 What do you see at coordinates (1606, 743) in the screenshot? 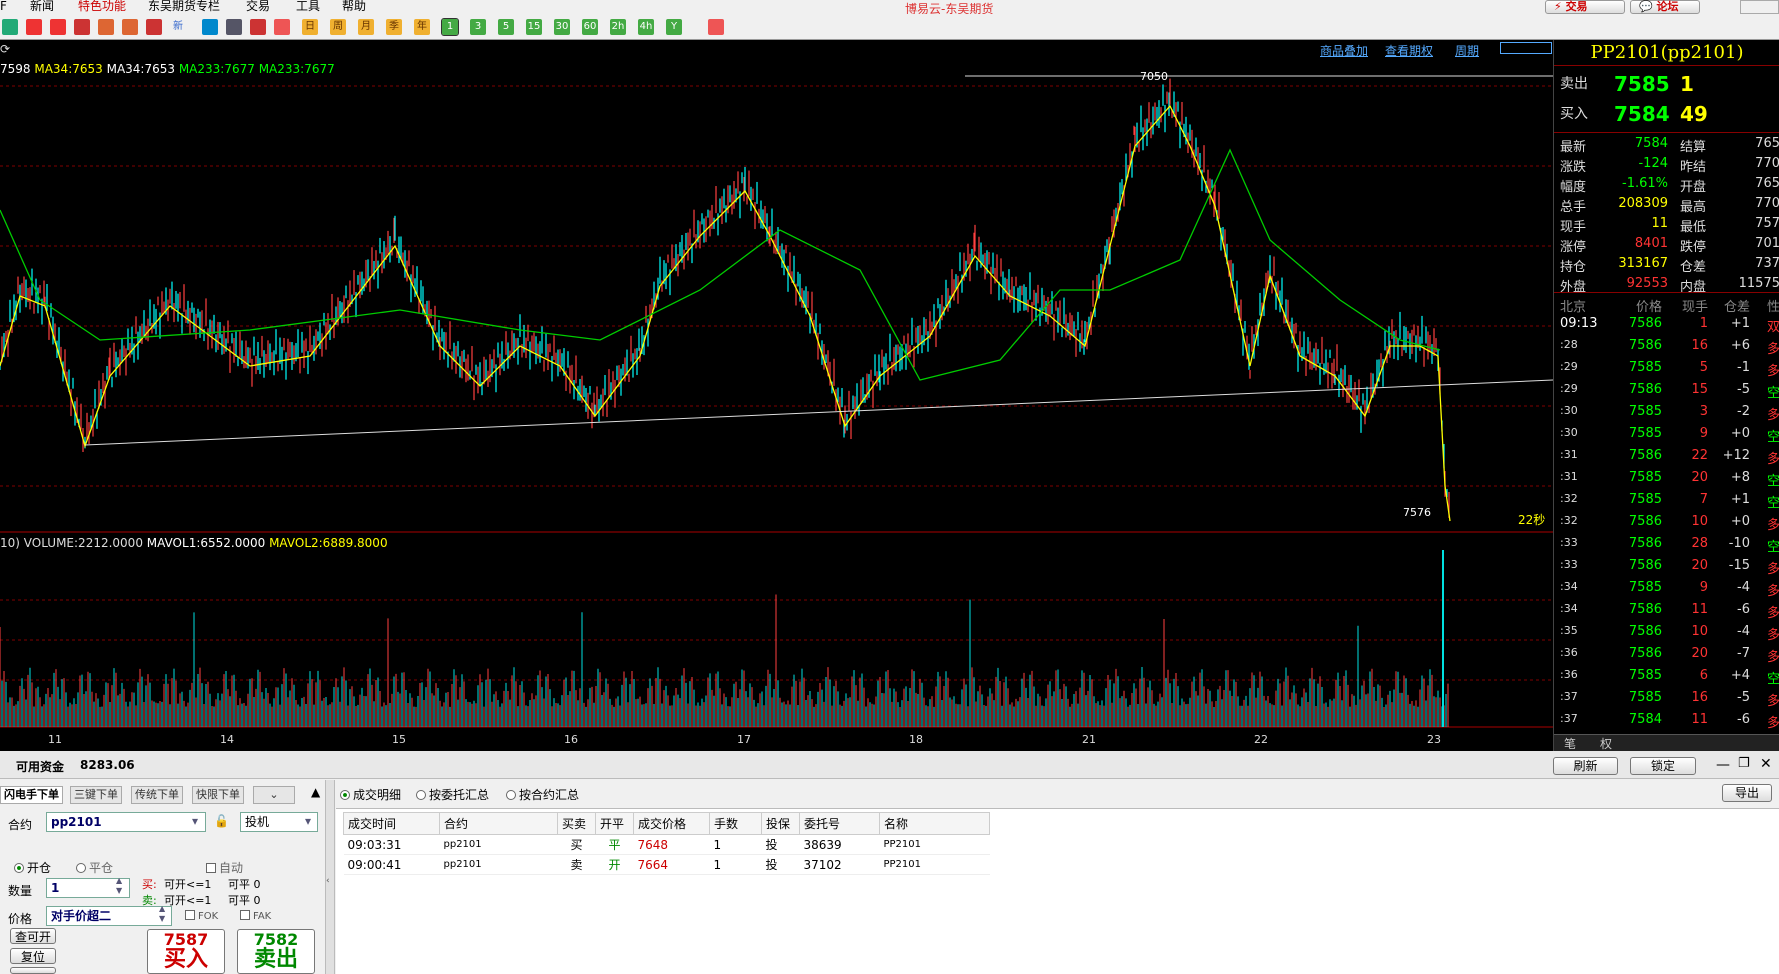
I see `tab-rights: 权` at bounding box center [1606, 743].